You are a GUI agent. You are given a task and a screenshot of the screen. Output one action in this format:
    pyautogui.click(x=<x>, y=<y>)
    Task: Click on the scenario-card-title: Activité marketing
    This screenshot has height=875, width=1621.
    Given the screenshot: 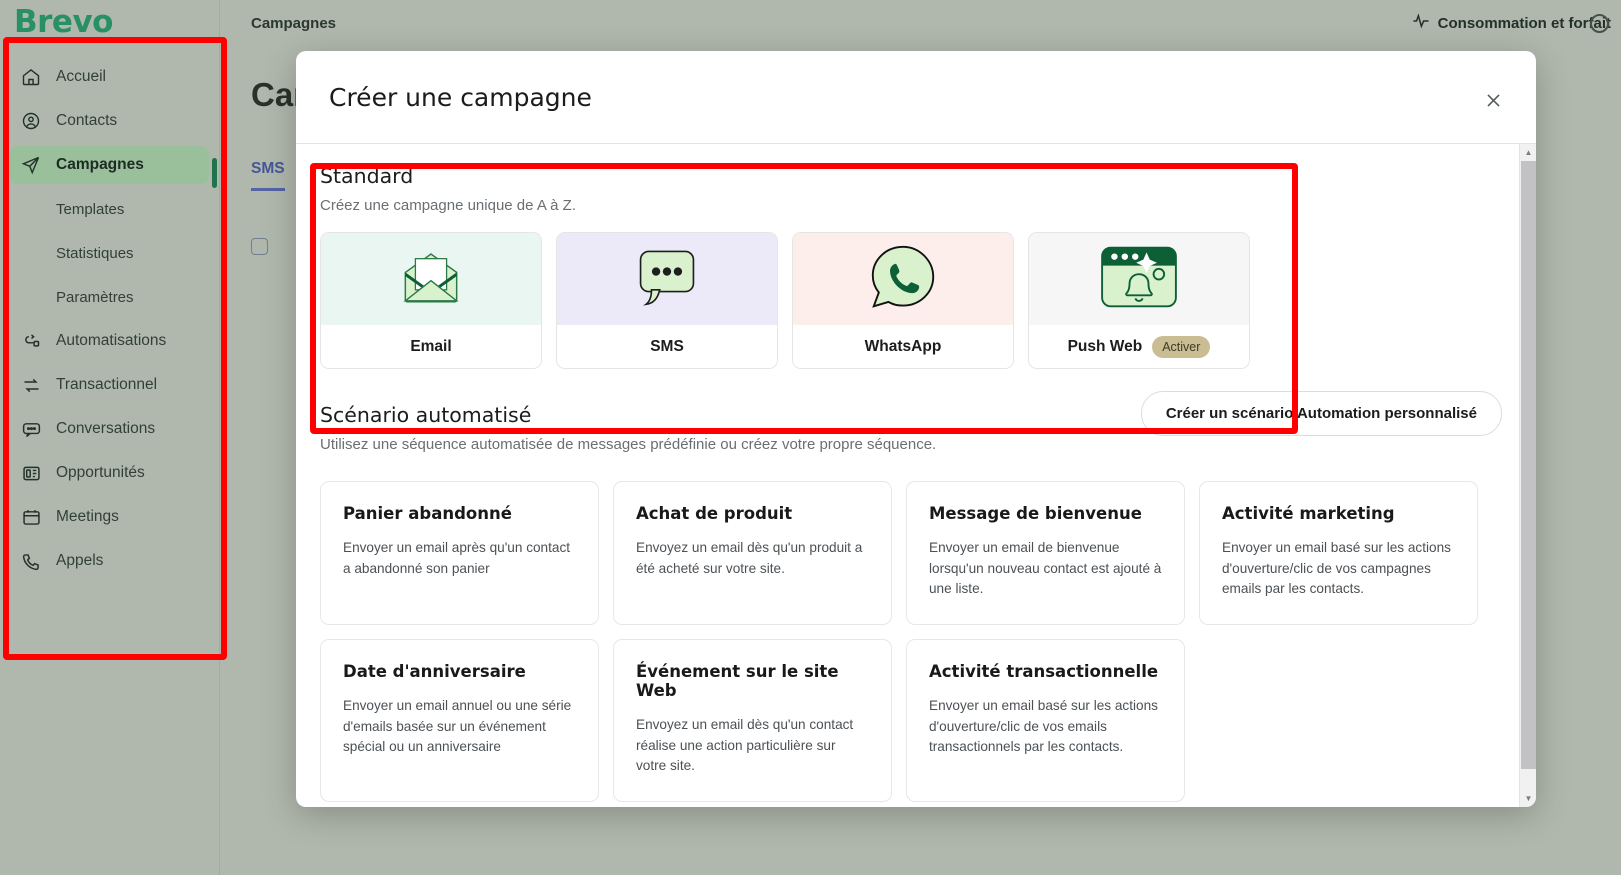 What is the action you would take?
    pyautogui.click(x=1308, y=513)
    